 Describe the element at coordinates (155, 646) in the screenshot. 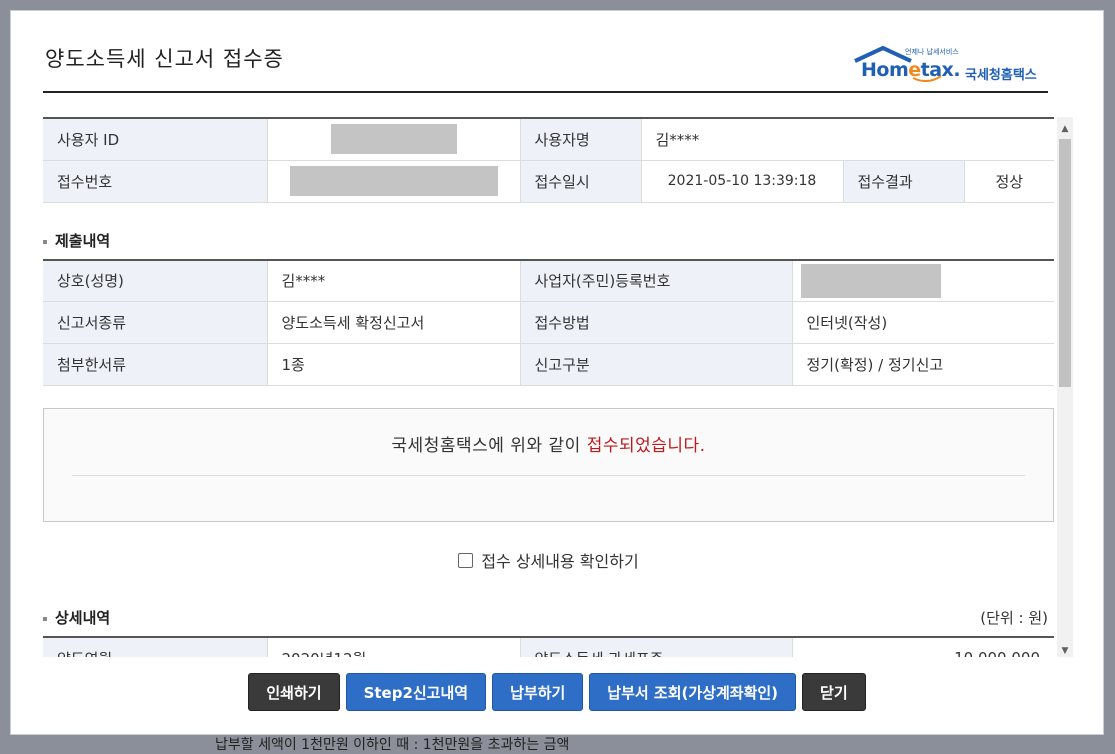

I see `detail-label: 양도연월` at that location.